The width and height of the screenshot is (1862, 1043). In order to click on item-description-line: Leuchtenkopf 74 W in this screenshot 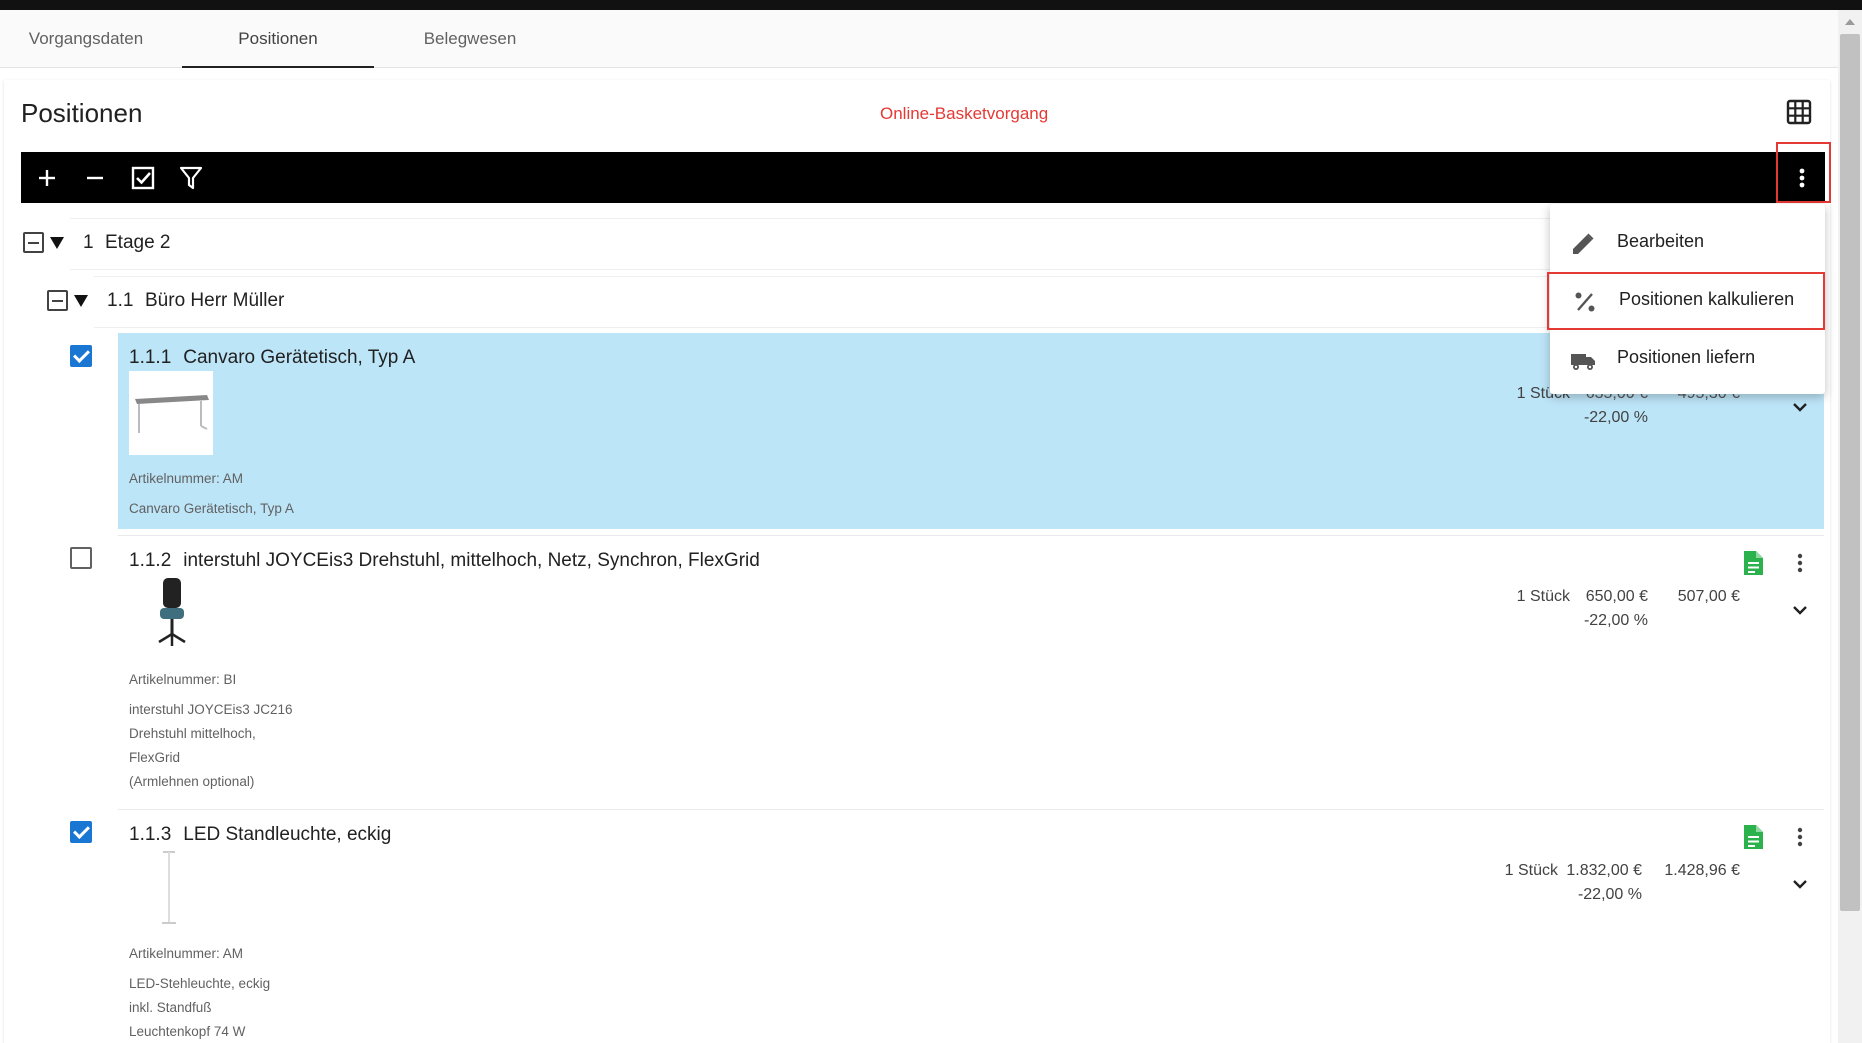, I will do `click(187, 1031)`.